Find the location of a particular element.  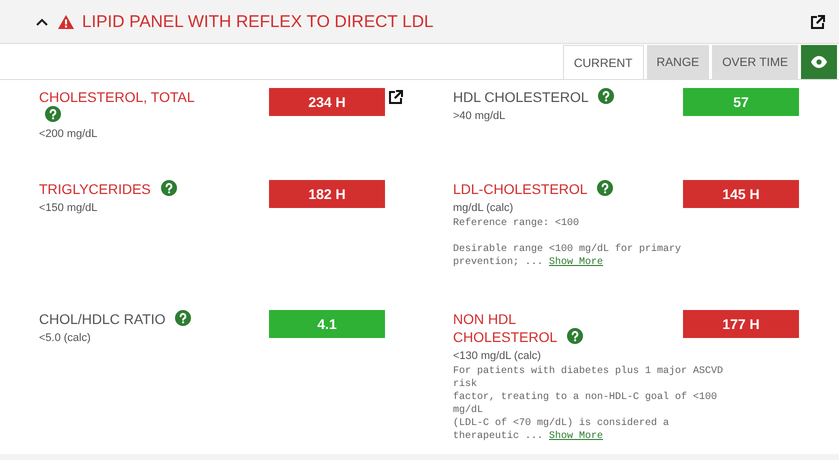

panel-title: LIPID PANEL WITH REFLEX TO DIRECT LDL is located at coordinates (258, 21).